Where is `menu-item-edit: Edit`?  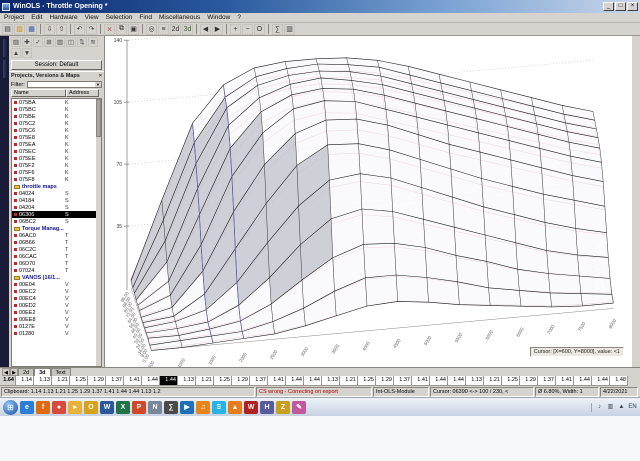
menu-item-edit: Edit is located at coordinates (36, 17).